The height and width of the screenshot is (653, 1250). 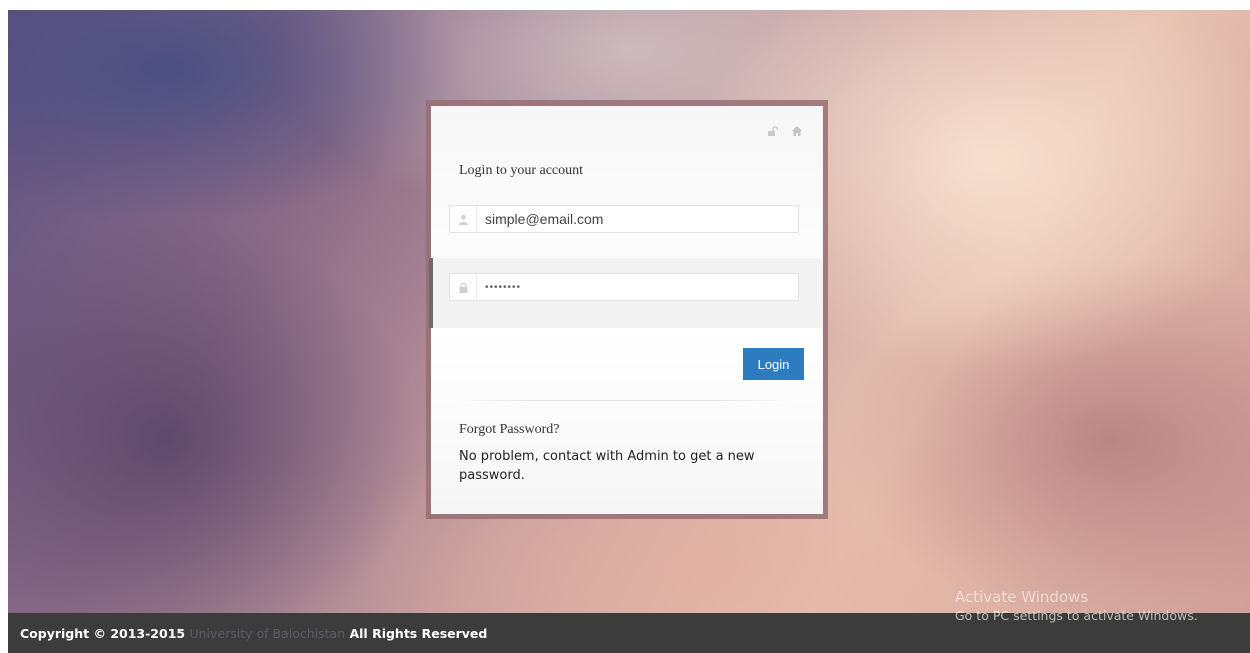 I want to click on email-input, so click(x=637, y=219).